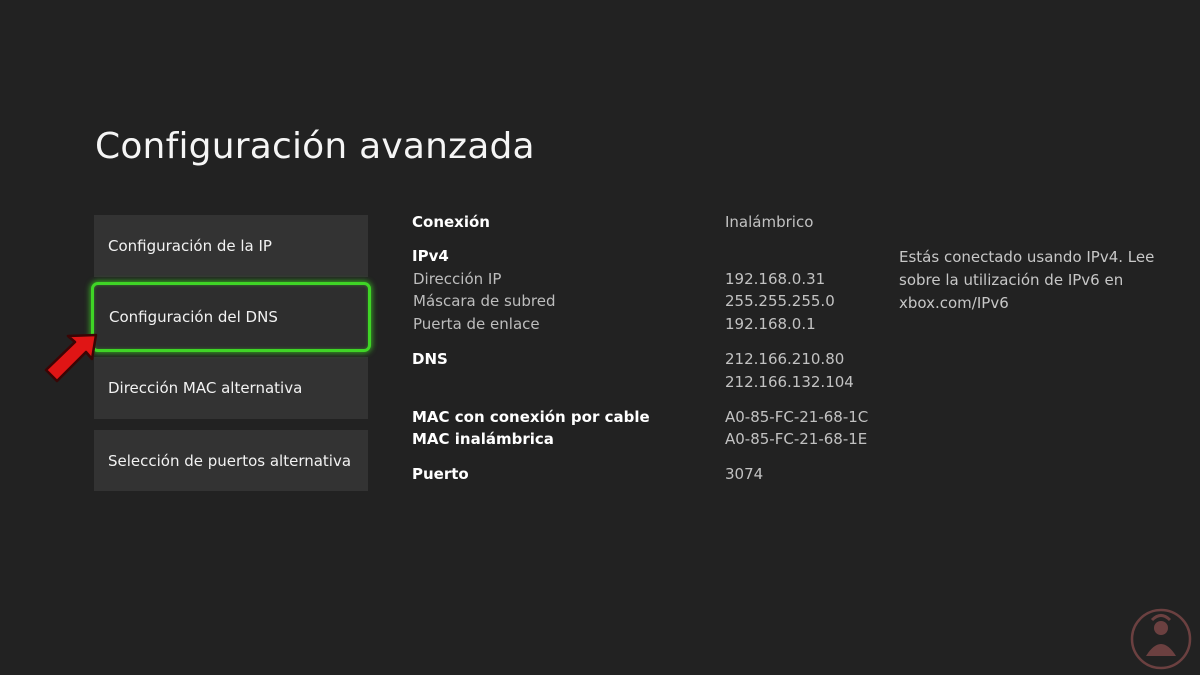 This screenshot has width=1200, height=675. Describe the element at coordinates (531, 417) in the screenshot. I see `mac-wired-label: MAC con conexión por cable` at that location.